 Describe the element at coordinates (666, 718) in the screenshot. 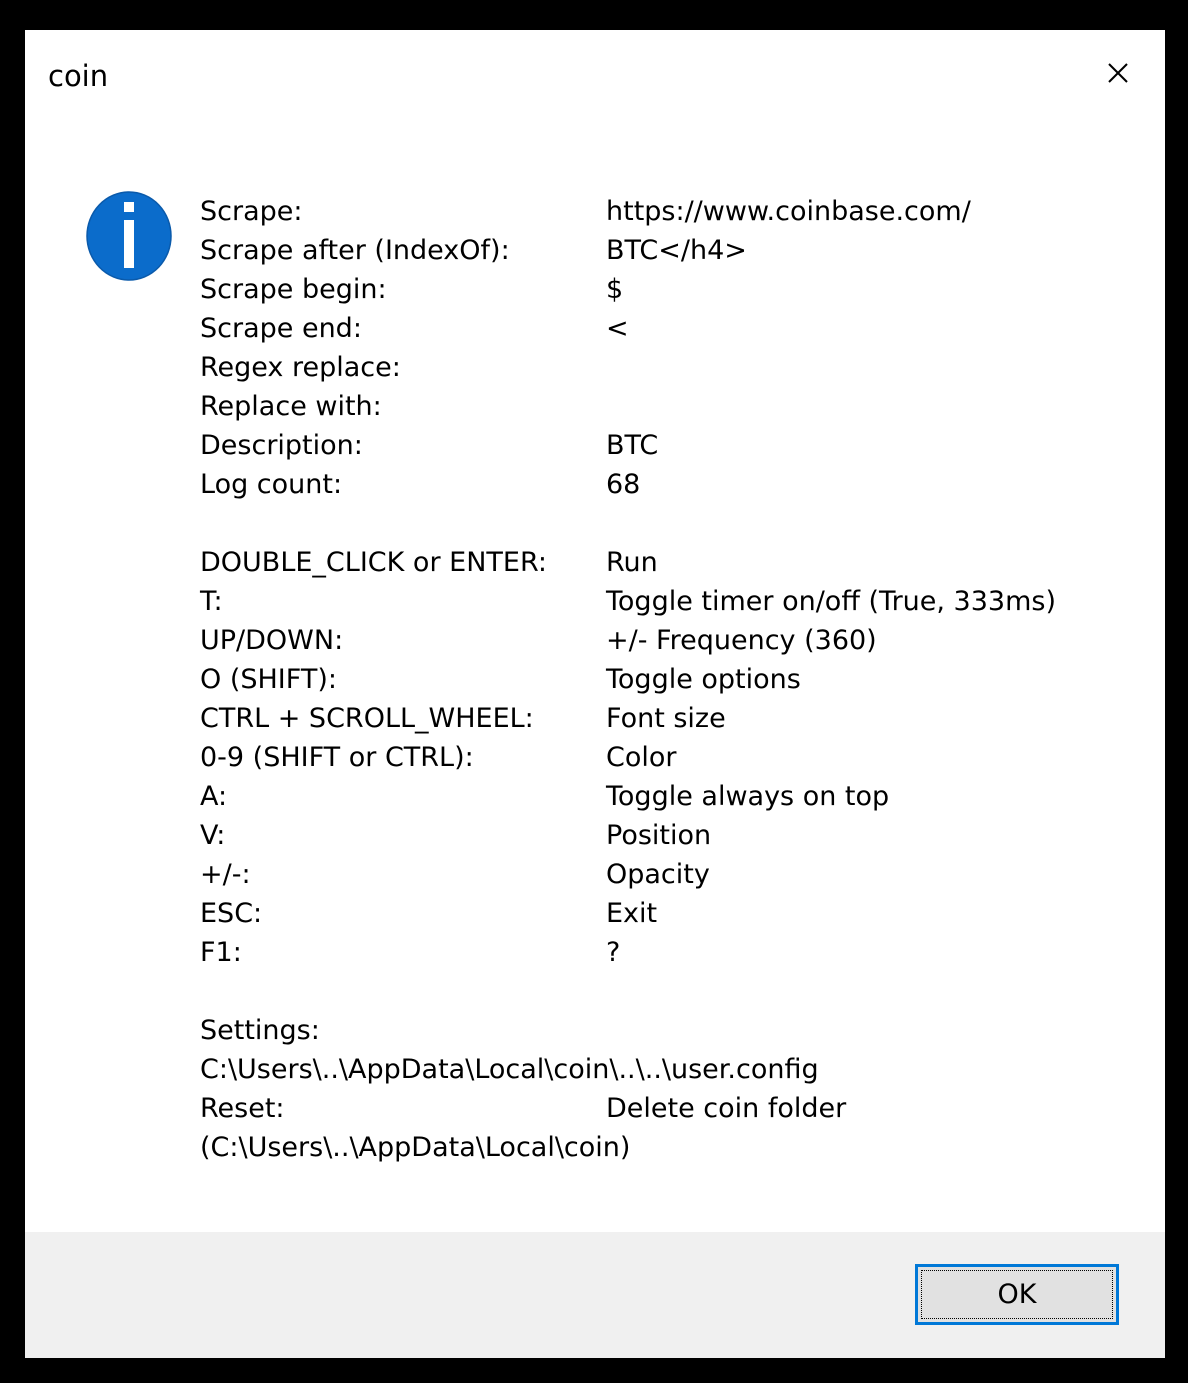

I see `shortcut-row-value: Font size` at that location.